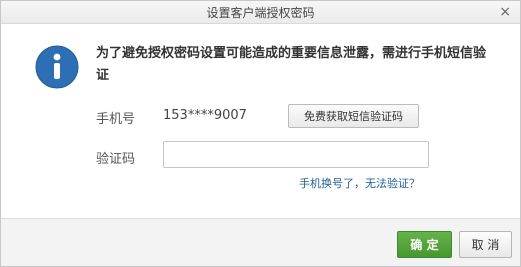 This screenshot has height=267, width=521. I want to click on verification-message: 为了避免授权密码设置可能造成的重要信息泄露，需进行手机短信验证, so click(291, 64).